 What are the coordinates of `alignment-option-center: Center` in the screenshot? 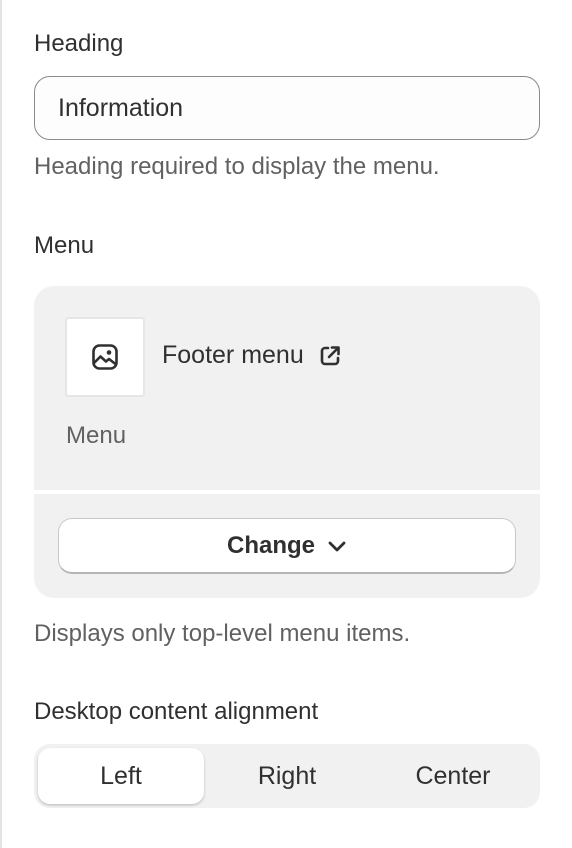 It's located at (453, 776).